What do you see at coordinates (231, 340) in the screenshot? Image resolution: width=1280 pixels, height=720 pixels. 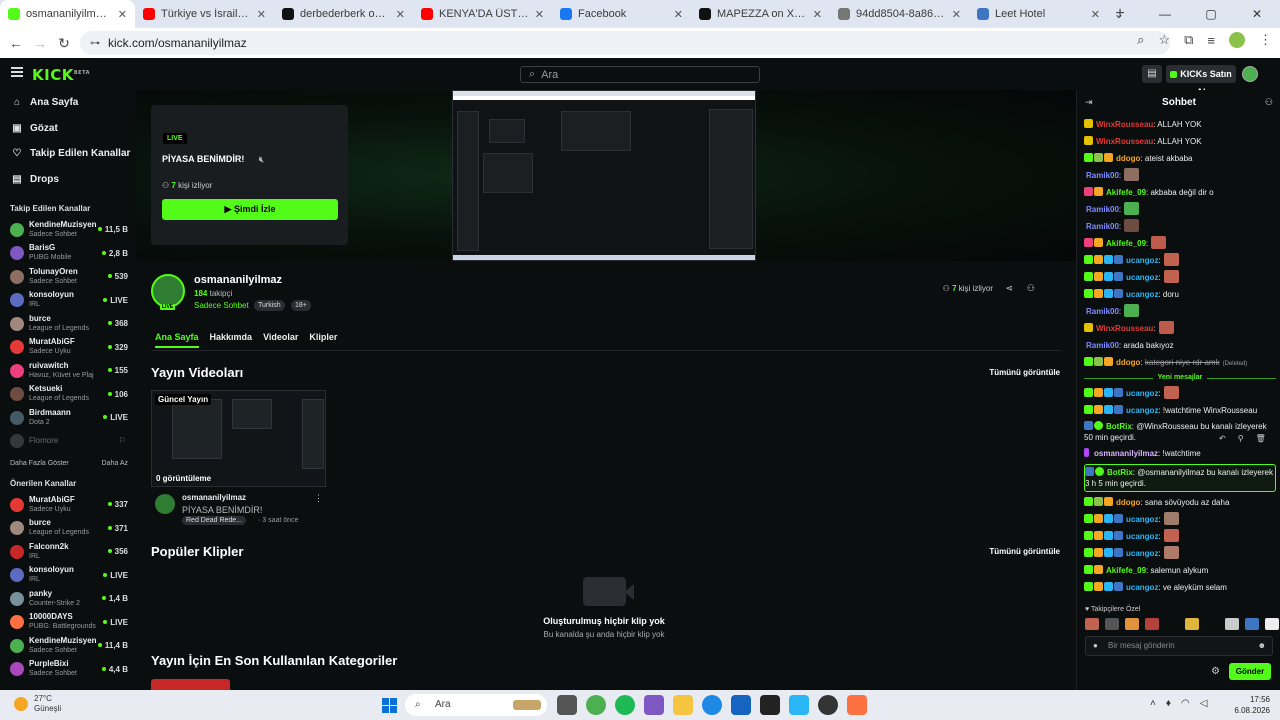 I see `tab-1: Hakkımda` at bounding box center [231, 340].